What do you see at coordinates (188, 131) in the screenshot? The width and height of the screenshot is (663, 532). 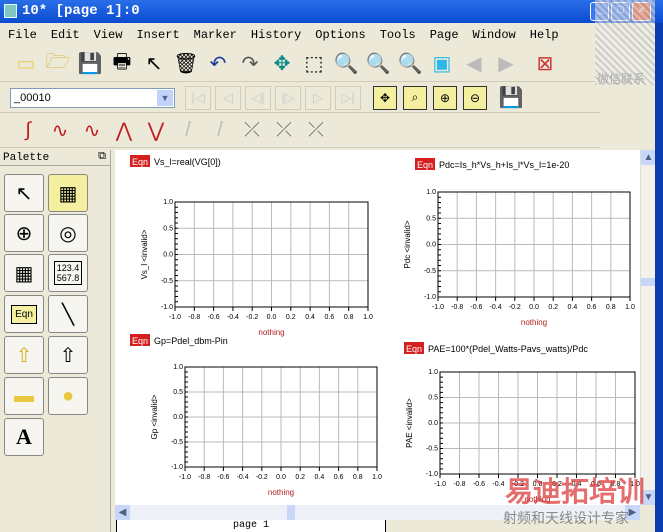 I see `marker-disabled-icon: /` at bounding box center [188, 131].